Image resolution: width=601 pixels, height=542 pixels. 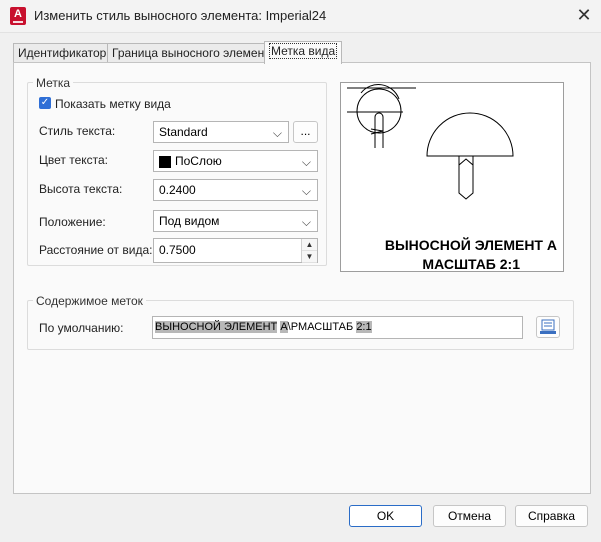 What do you see at coordinates (113, 104) in the screenshot?
I see `show-label-text: Показать метку вида` at bounding box center [113, 104].